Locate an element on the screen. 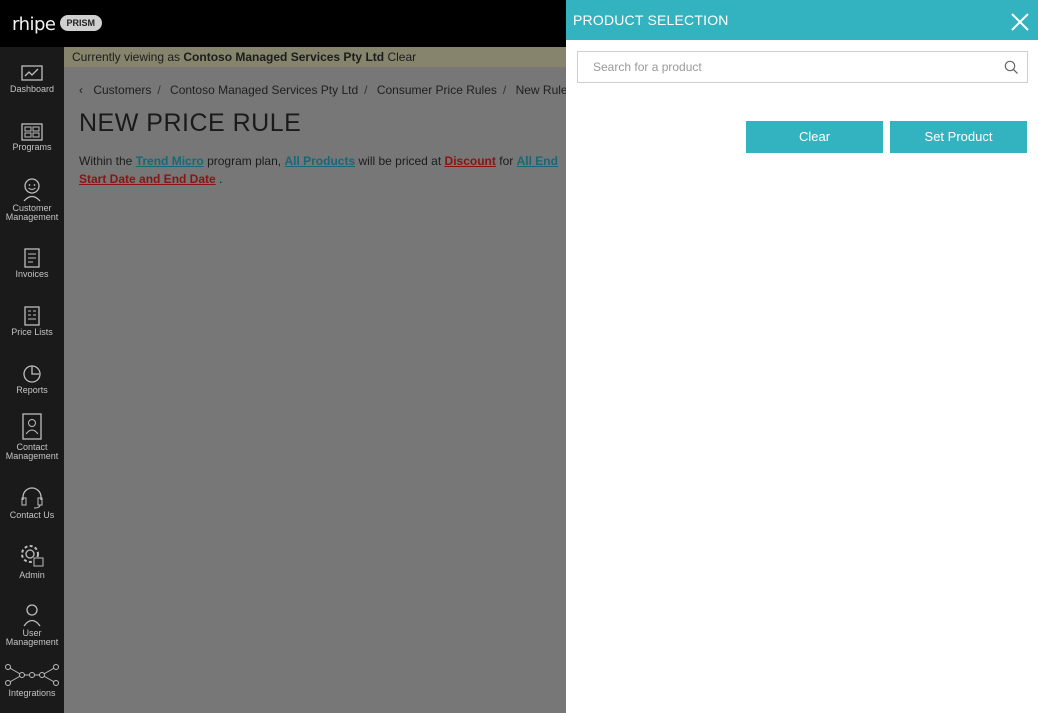 The width and height of the screenshot is (1038, 713). rule-text-5: . is located at coordinates (221, 179).